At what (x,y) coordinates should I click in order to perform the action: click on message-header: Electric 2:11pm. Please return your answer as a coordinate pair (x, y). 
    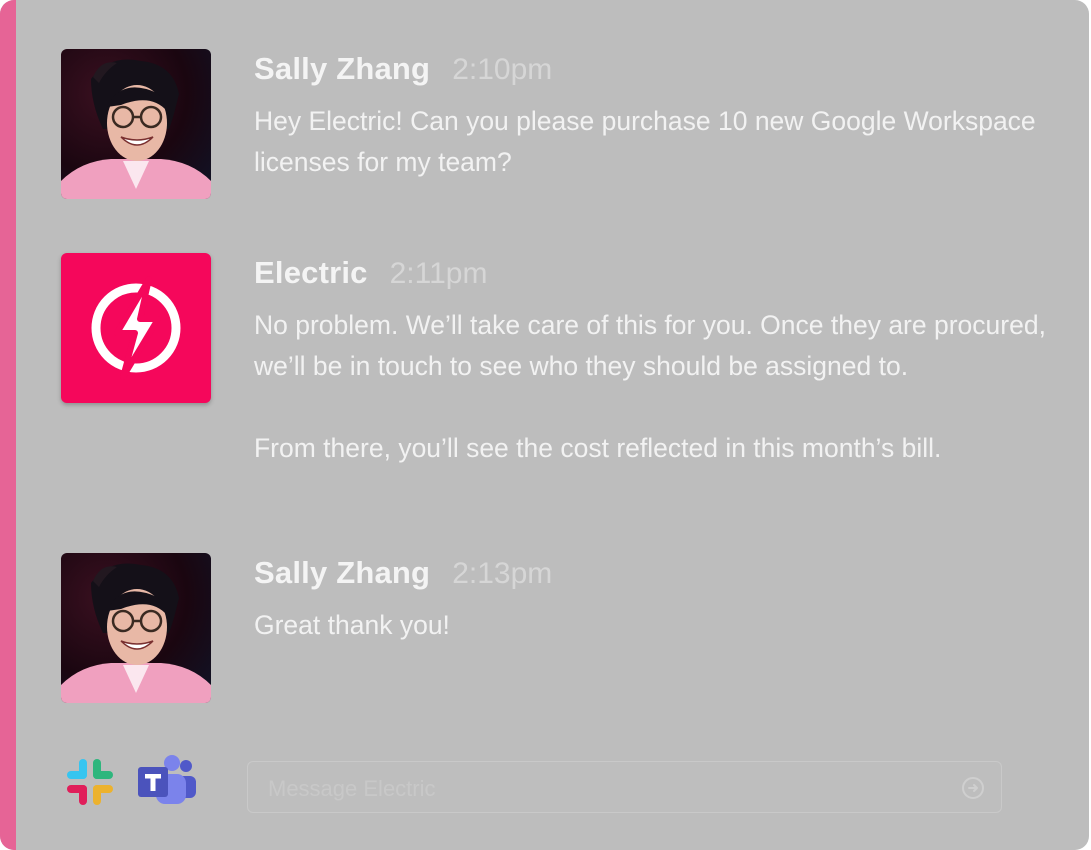
    Looking at the image, I should click on (370, 273).